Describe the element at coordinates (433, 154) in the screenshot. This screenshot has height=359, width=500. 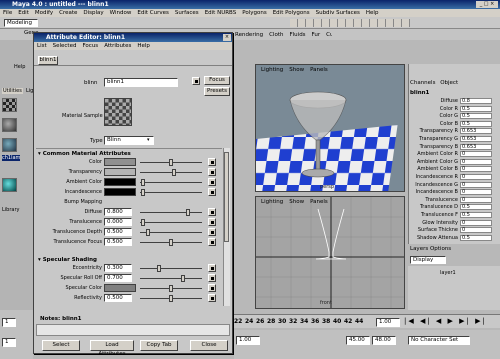
I see `channel-label: Ambient Color R` at that location.